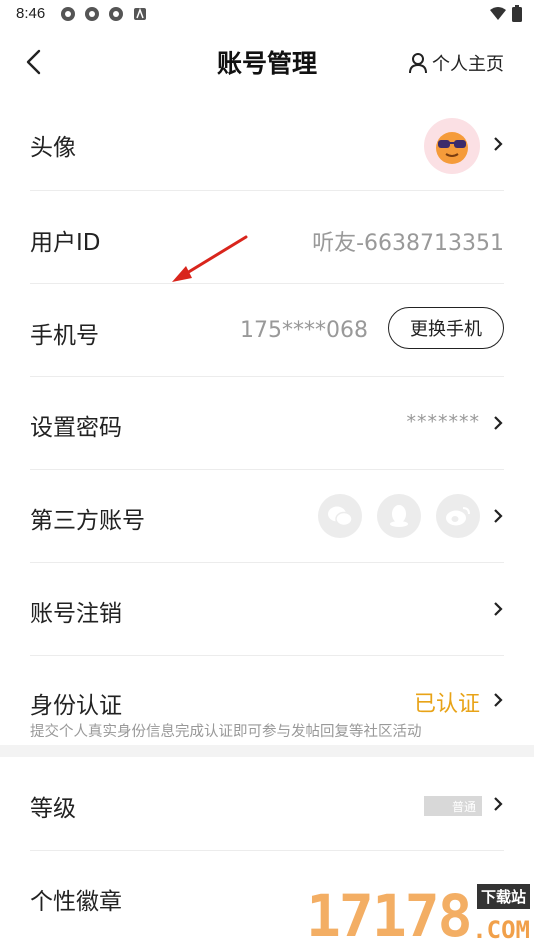 The image size is (534, 950). I want to click on phone-value: 175****068, so click(304, 330).